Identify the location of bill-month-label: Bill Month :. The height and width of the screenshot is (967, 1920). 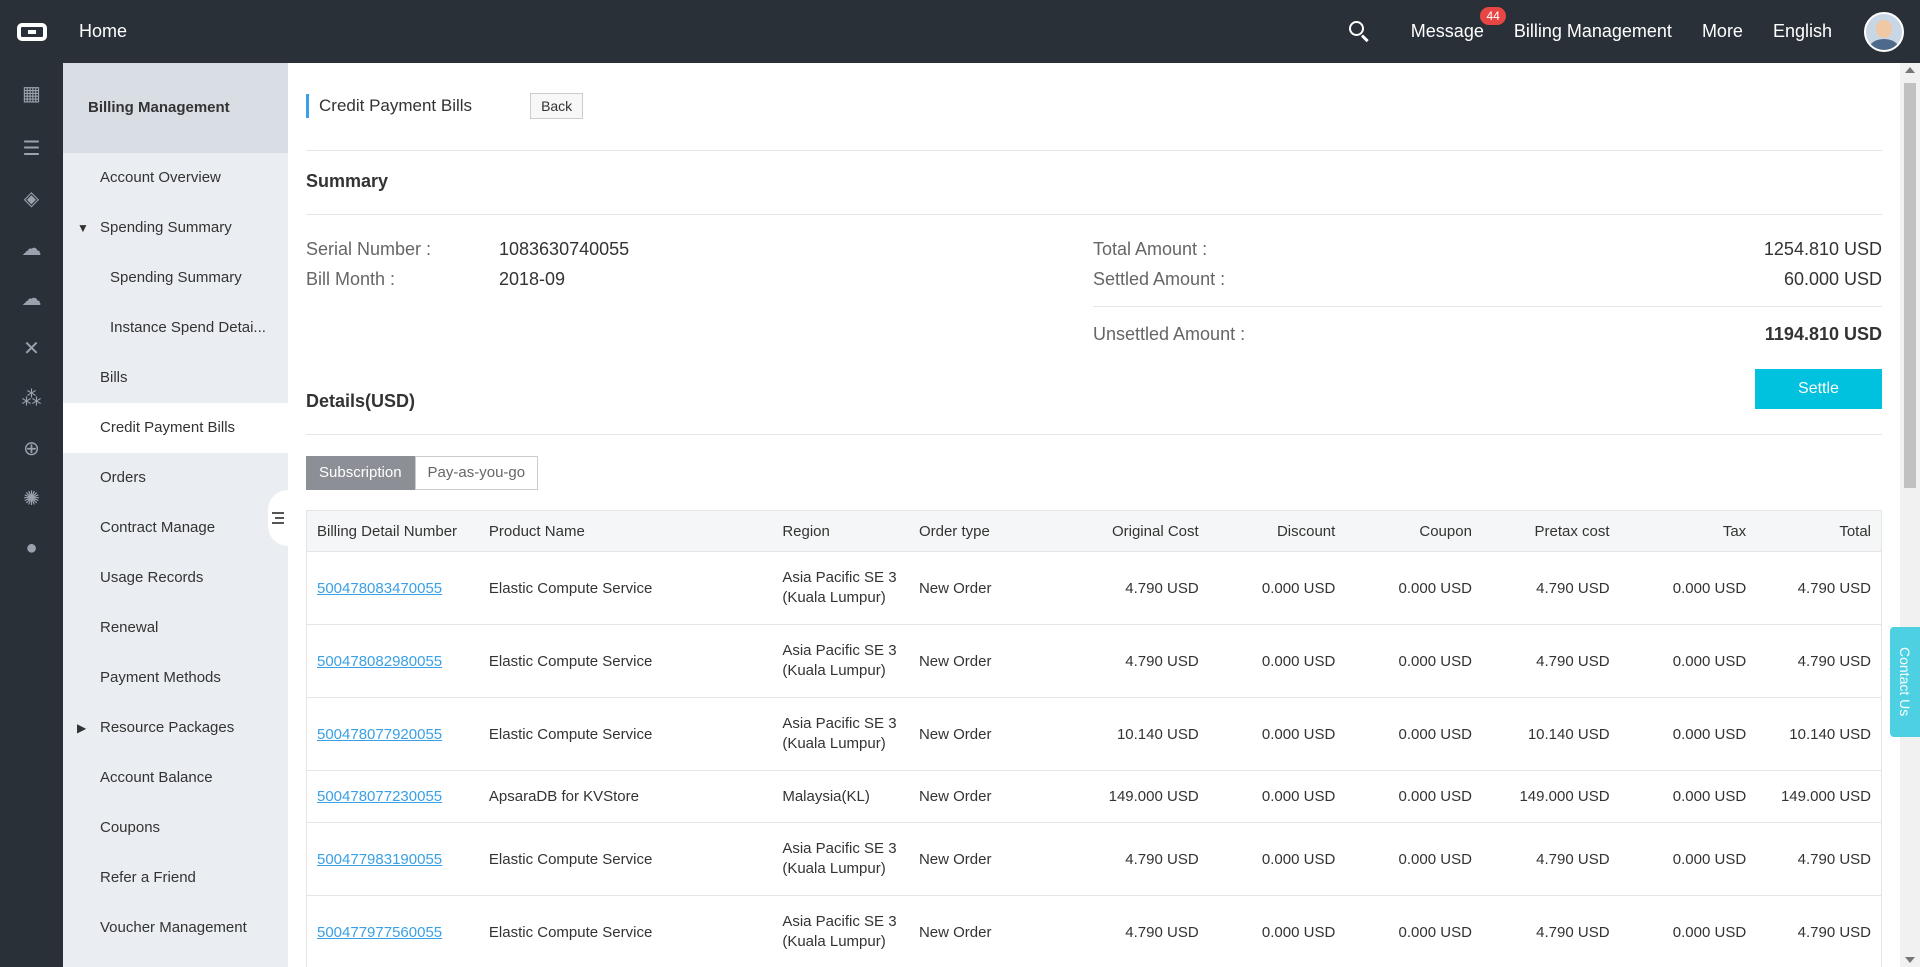
(351, 279).